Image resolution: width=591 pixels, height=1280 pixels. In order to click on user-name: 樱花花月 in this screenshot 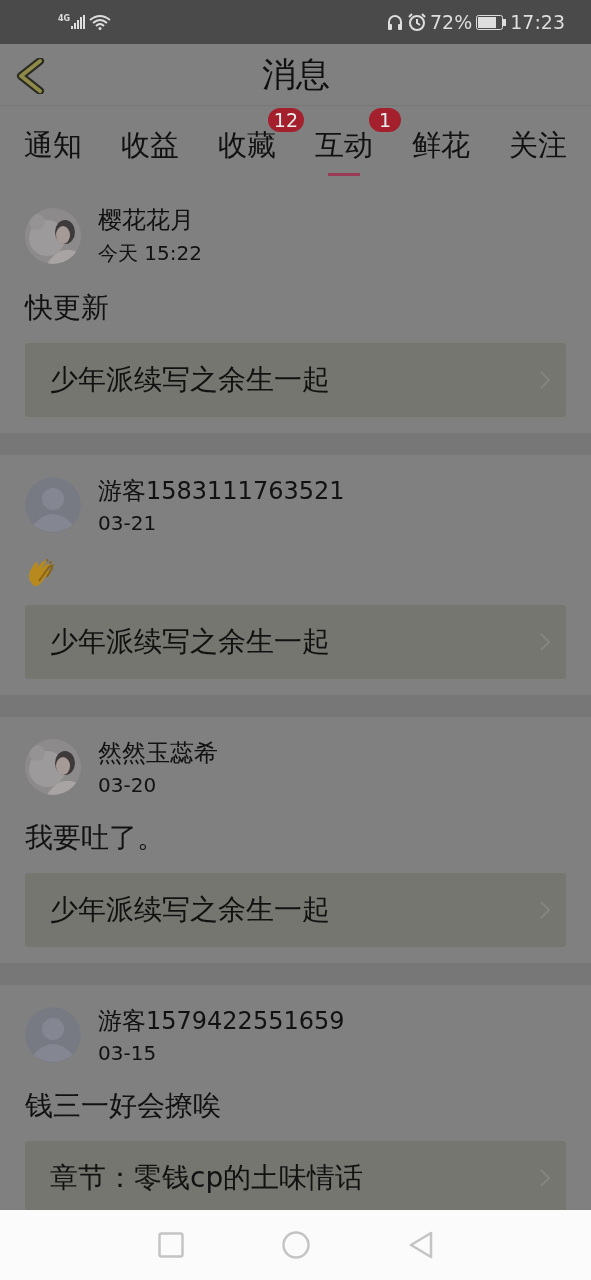, I will do `click(146, 220)`.